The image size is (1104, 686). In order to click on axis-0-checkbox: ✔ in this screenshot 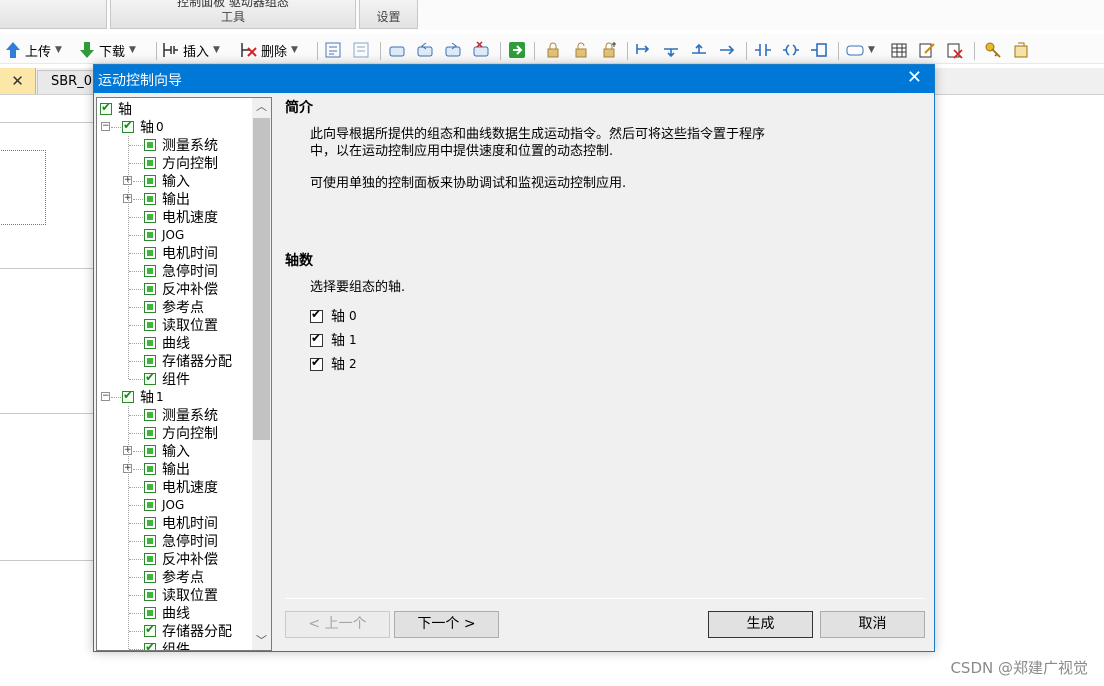, I will do `click(316, 315)`.